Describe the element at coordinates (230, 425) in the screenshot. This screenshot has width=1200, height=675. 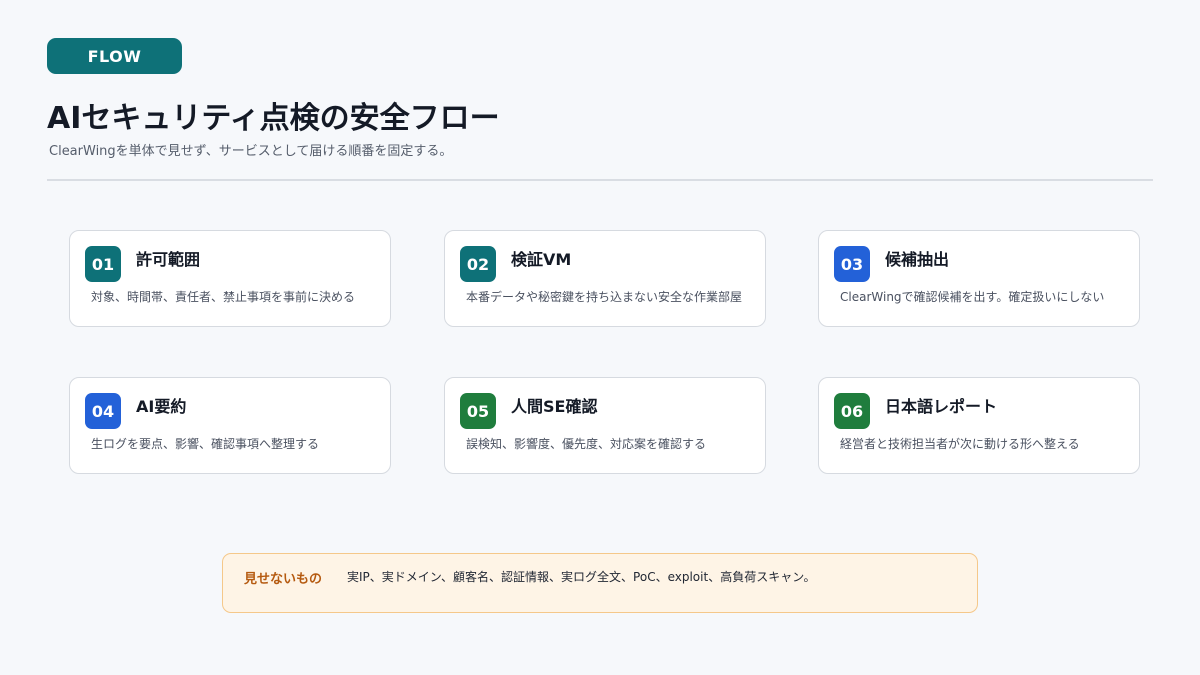
I see `step-card-04: 04 AI要約 生ログを要点、影響、確認事項へ整理する` at that location.